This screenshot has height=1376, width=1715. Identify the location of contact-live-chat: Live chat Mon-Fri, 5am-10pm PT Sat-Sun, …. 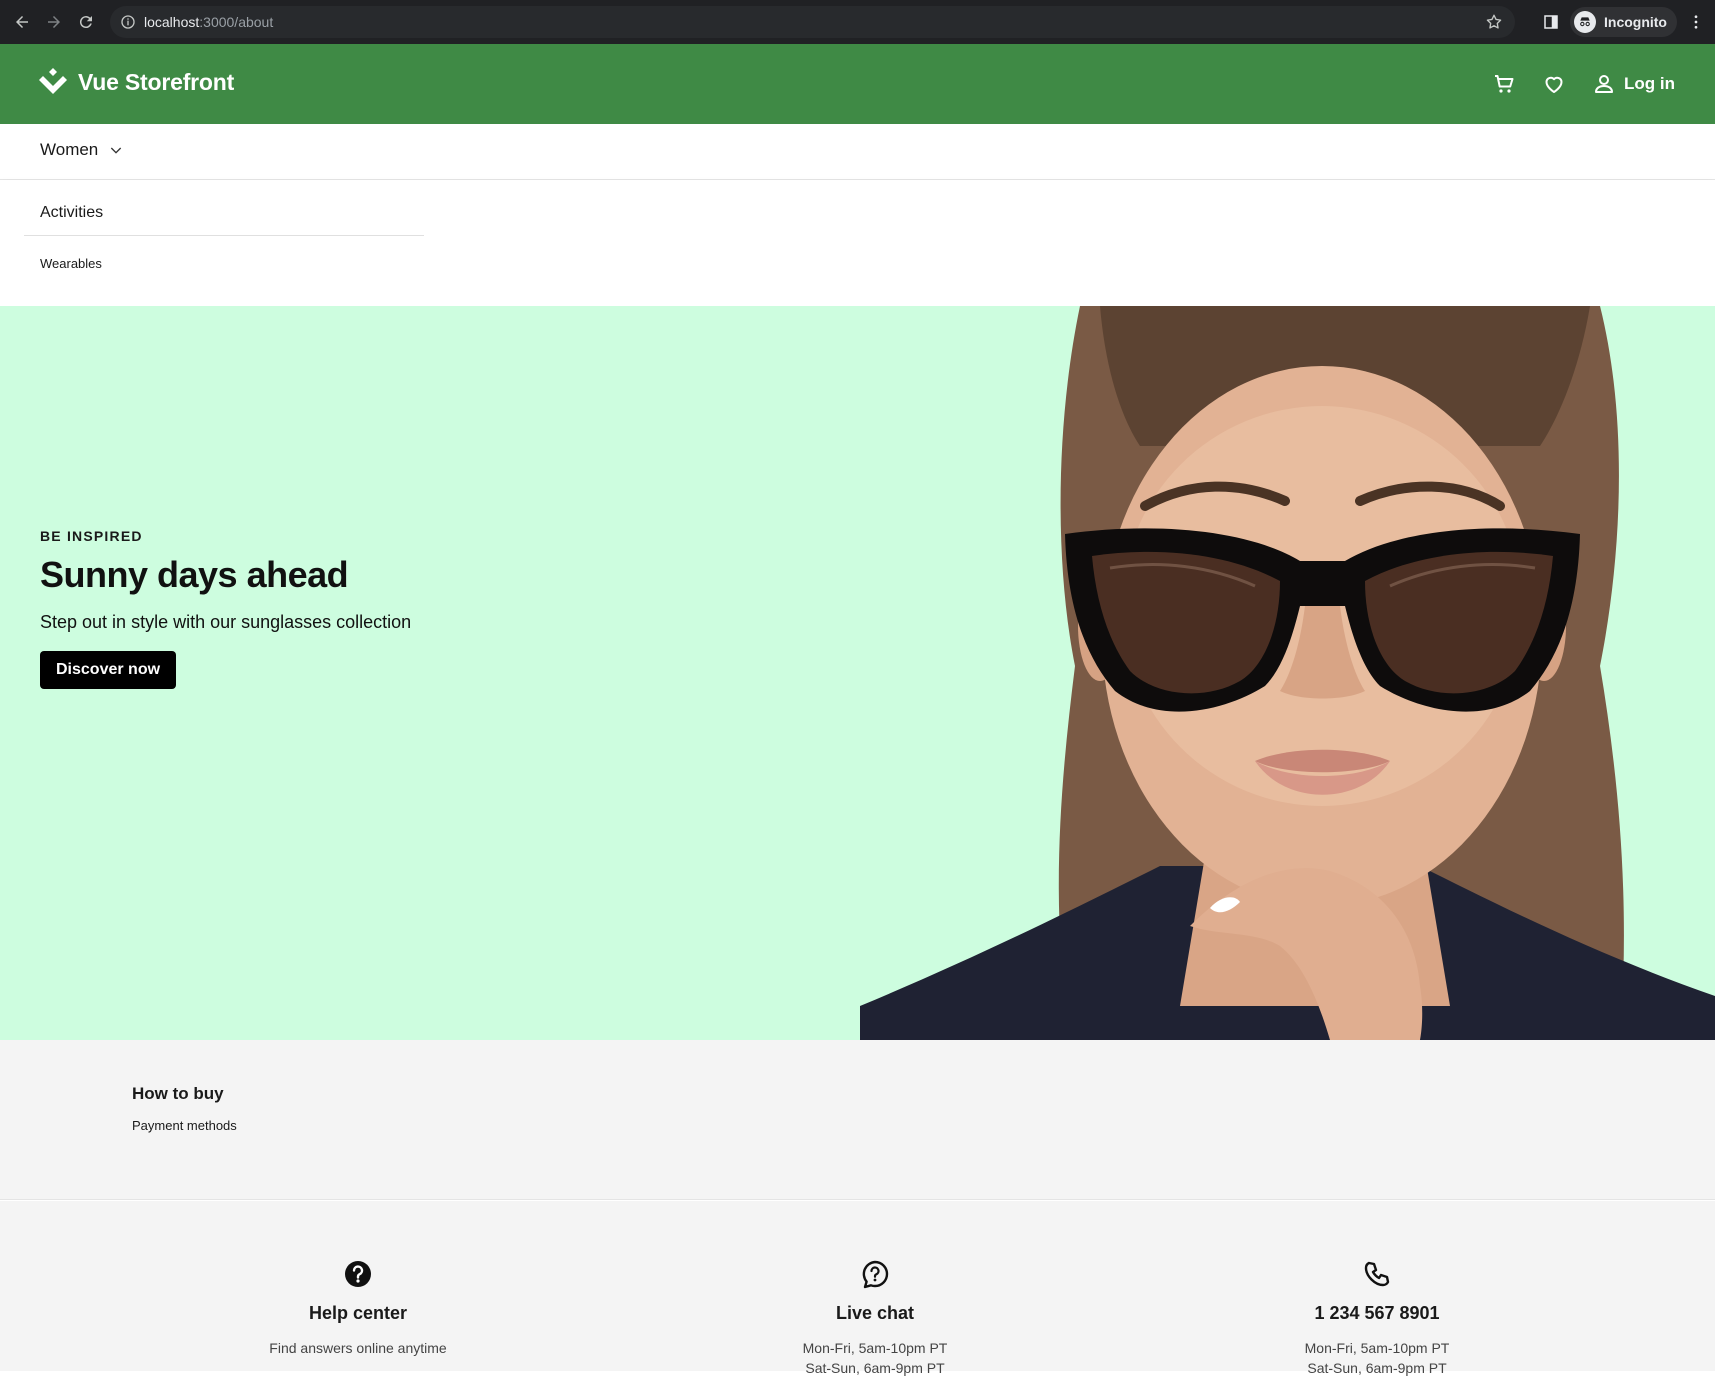
(875, 1317).